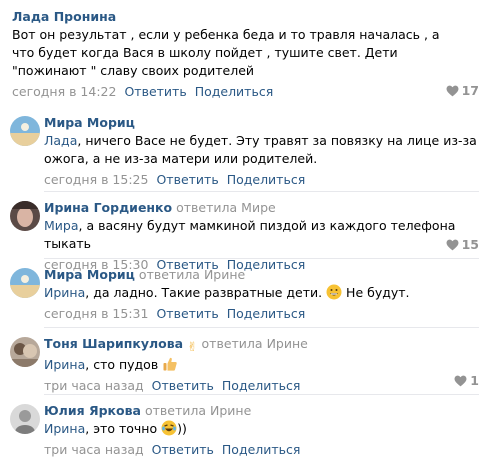 This screenshot has height=459, width=493. What do you see at coordinates (115, 428) in the screenshot?
I see `comment-text: Ирина, это точно ))` at bounding box center [115, 428].